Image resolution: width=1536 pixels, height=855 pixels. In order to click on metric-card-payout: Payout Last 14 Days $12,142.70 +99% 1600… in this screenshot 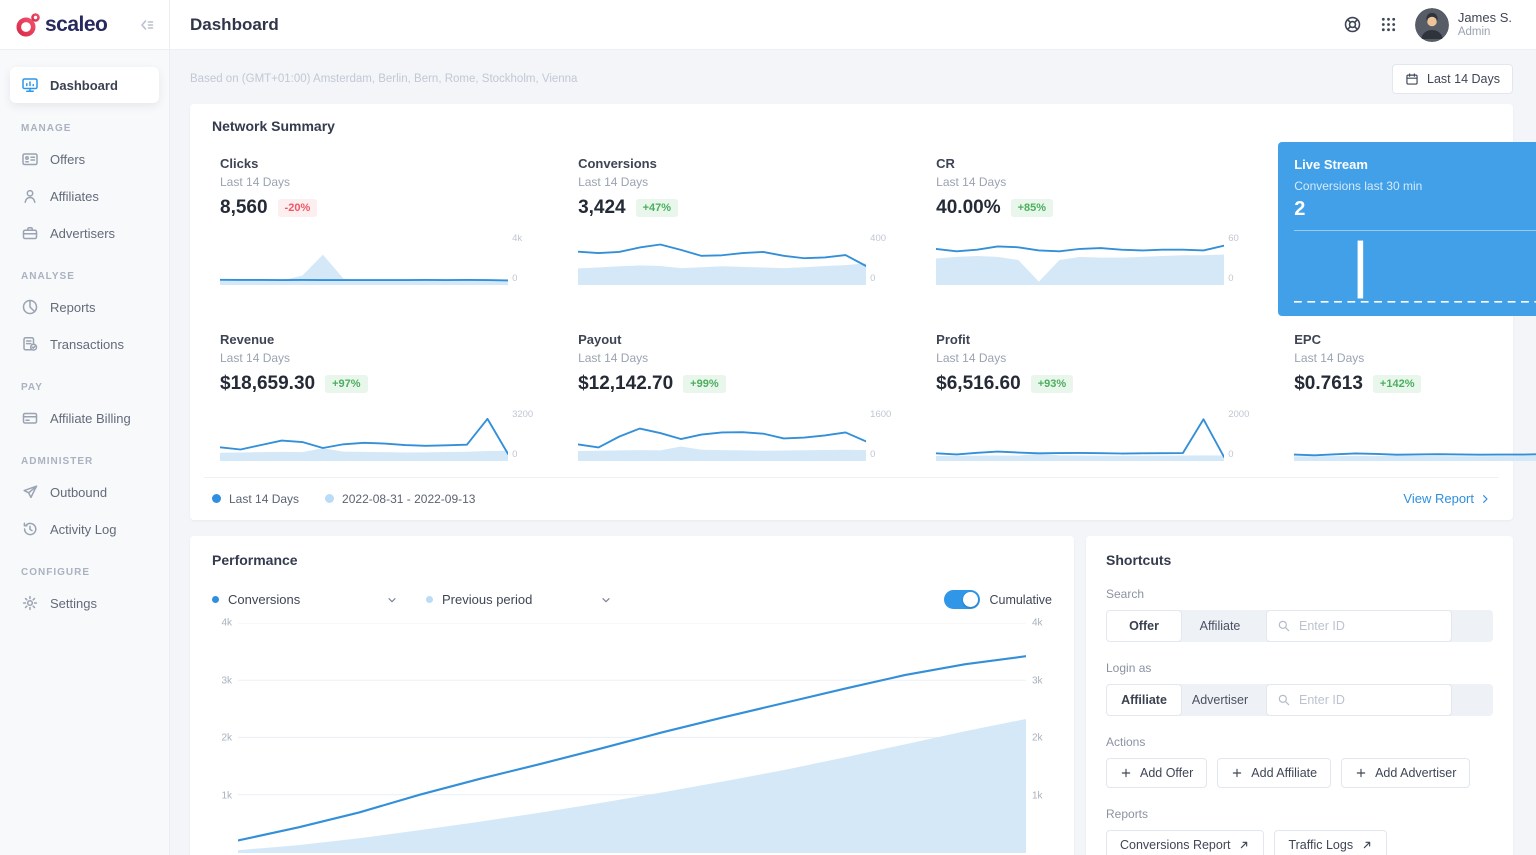, I will do `click(736, 393)`.